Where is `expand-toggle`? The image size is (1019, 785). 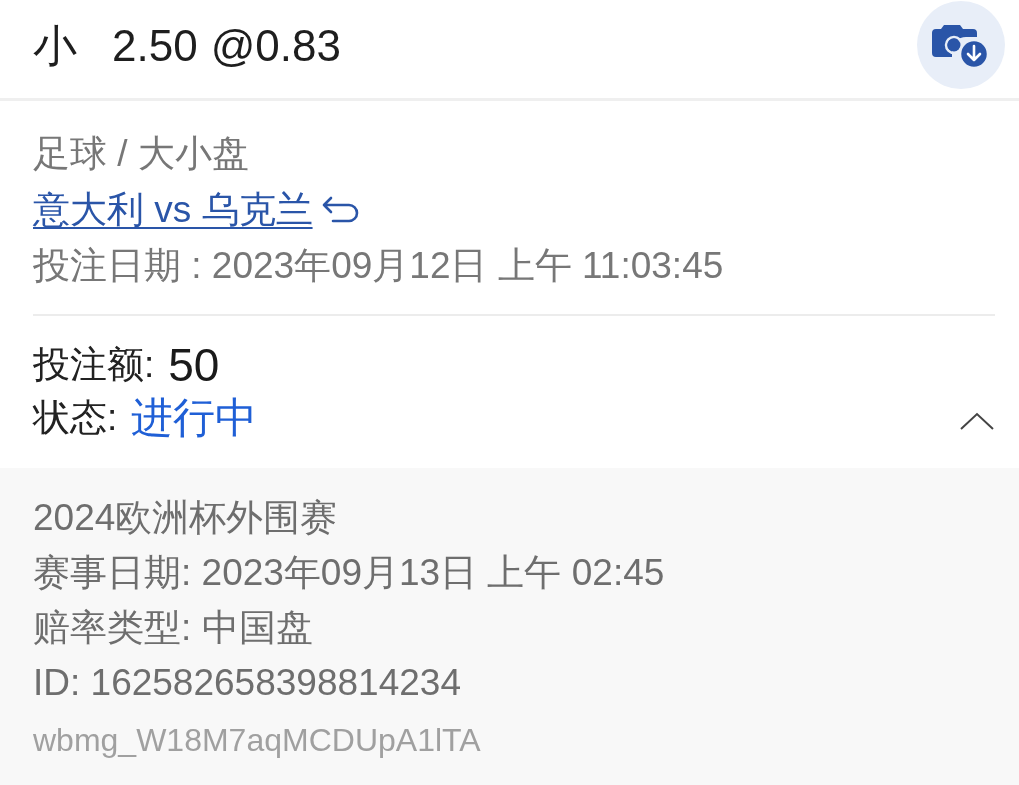
expand-toggle is located at coordinates (977, 420).